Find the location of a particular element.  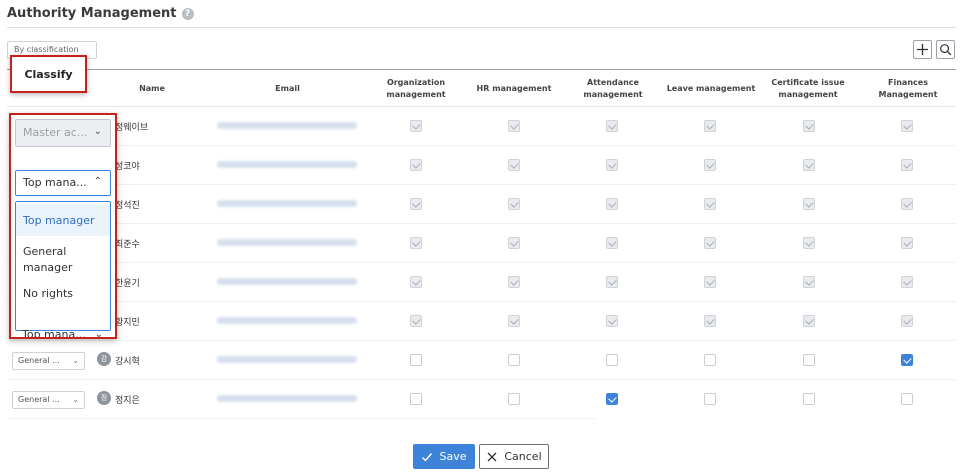

plus-icon is located at coordinates (922, 49).